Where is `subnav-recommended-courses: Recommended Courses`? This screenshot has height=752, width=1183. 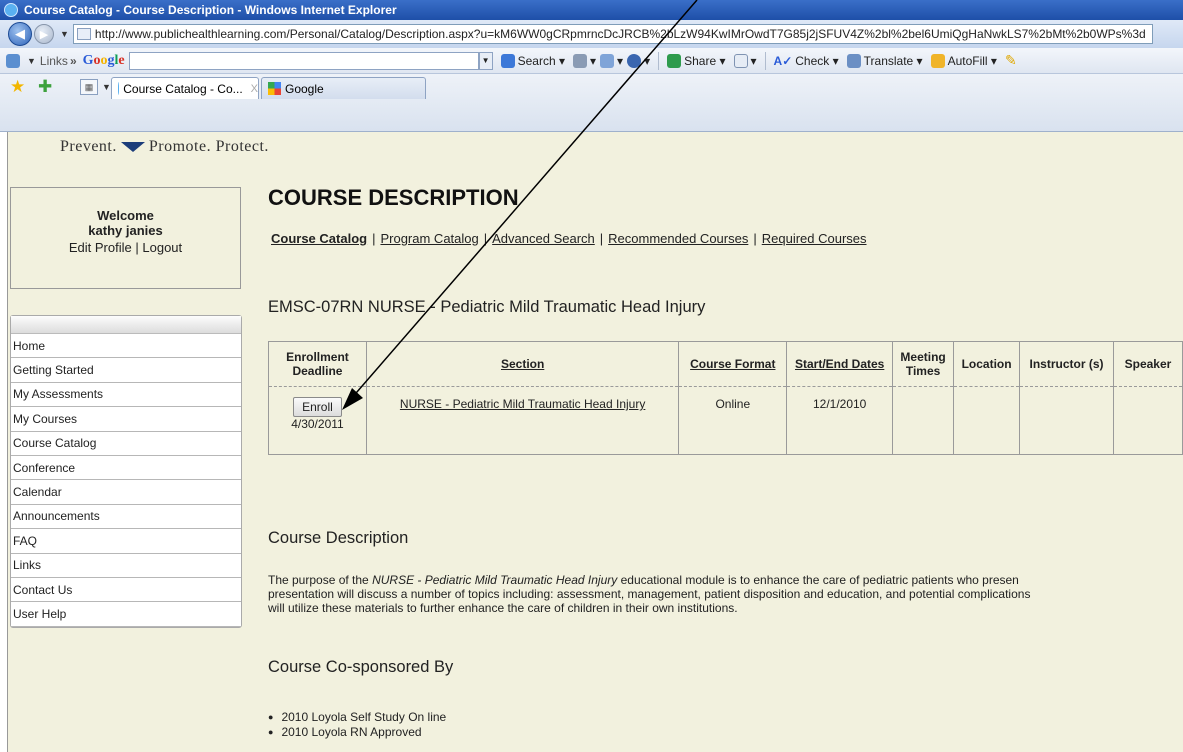 subnav-recommended-courses: Recommended Courses is located at coordinates (678, 238).